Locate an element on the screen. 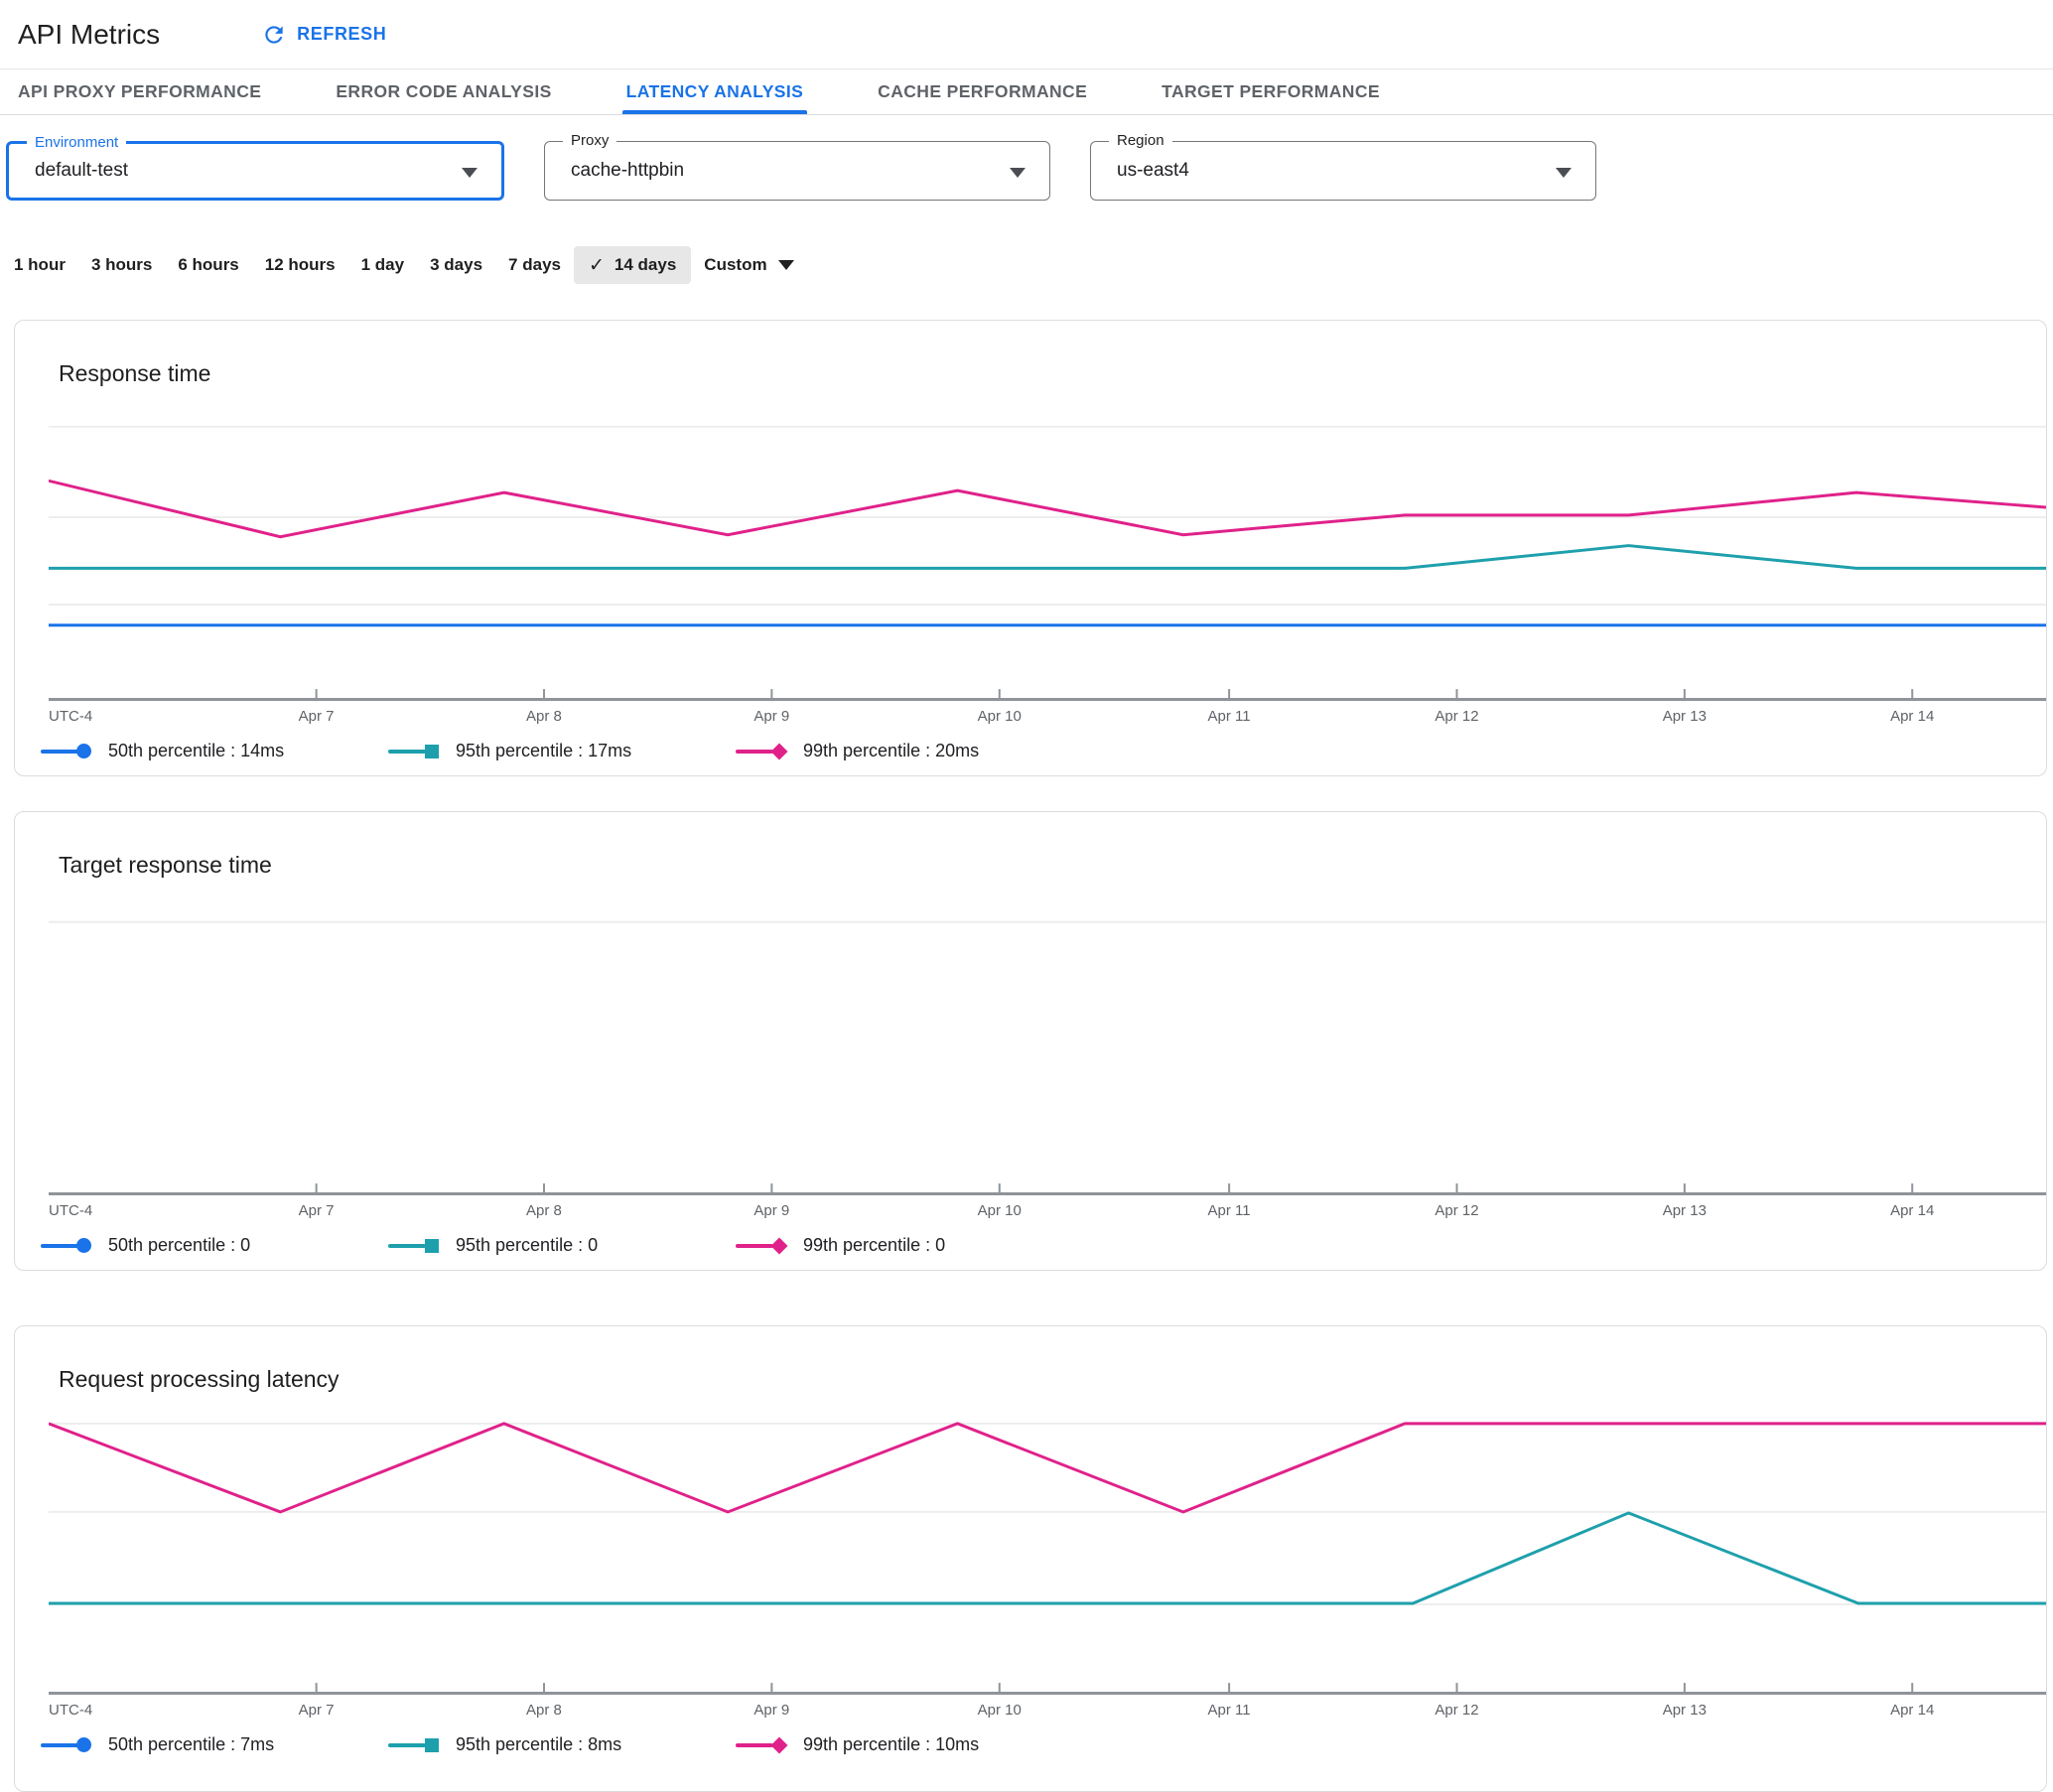  environment-select: Environment default-test is located at coordinates (255, 167).